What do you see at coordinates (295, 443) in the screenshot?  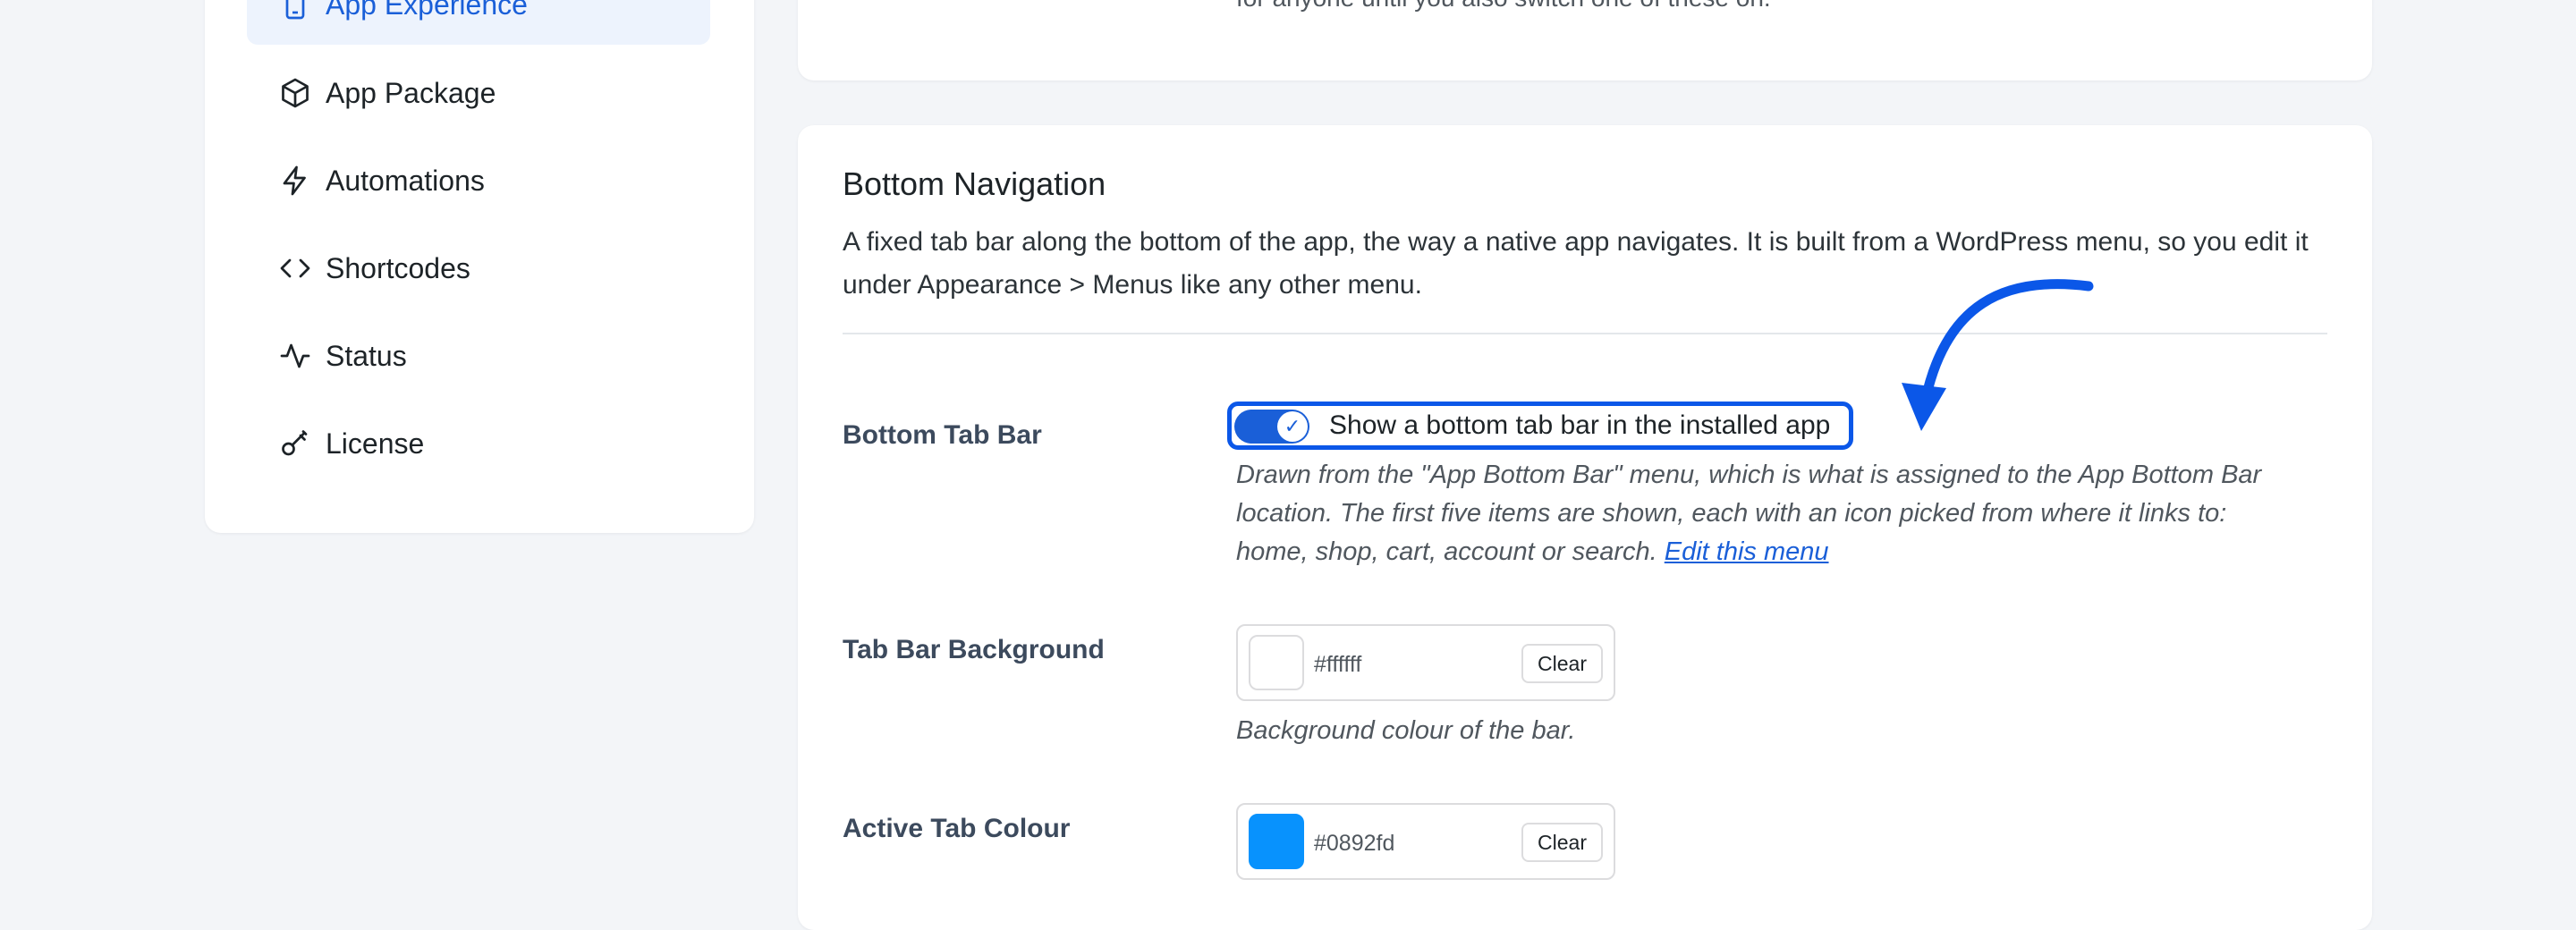 I see `key-icon` at bounding box center [295, 443].